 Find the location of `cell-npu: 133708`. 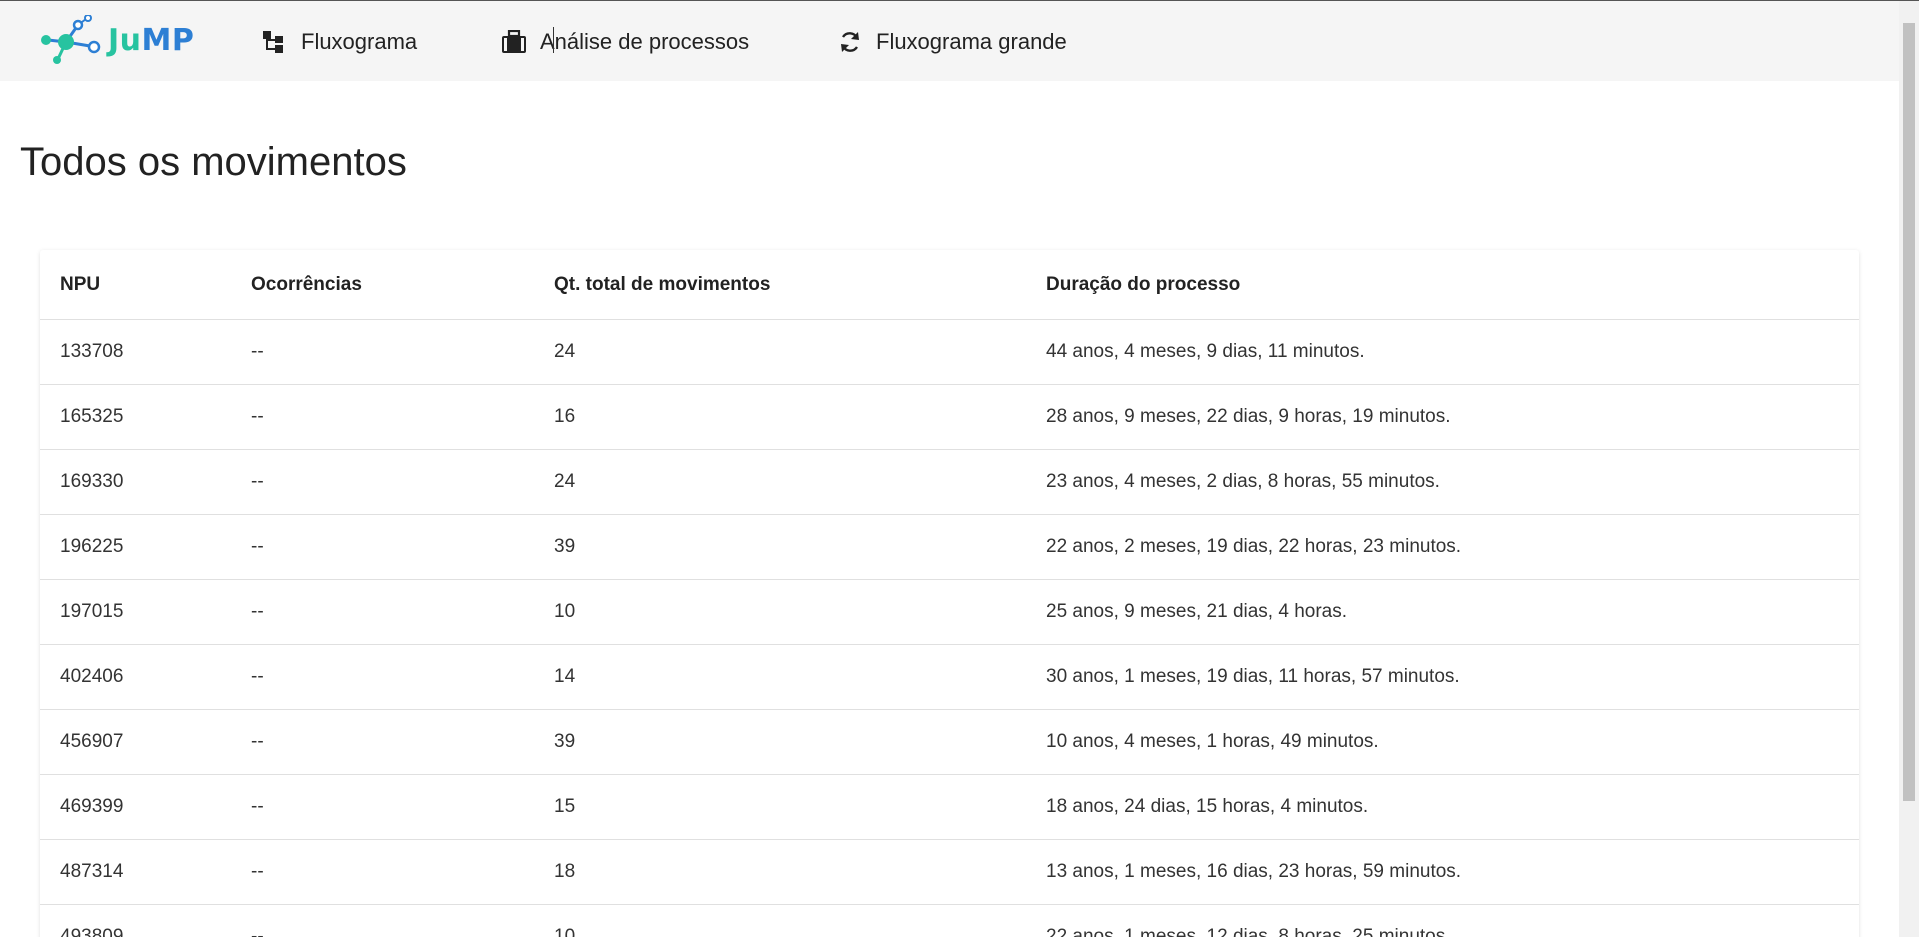

cell-npu: 133708 is located at coordinates (135, 352).